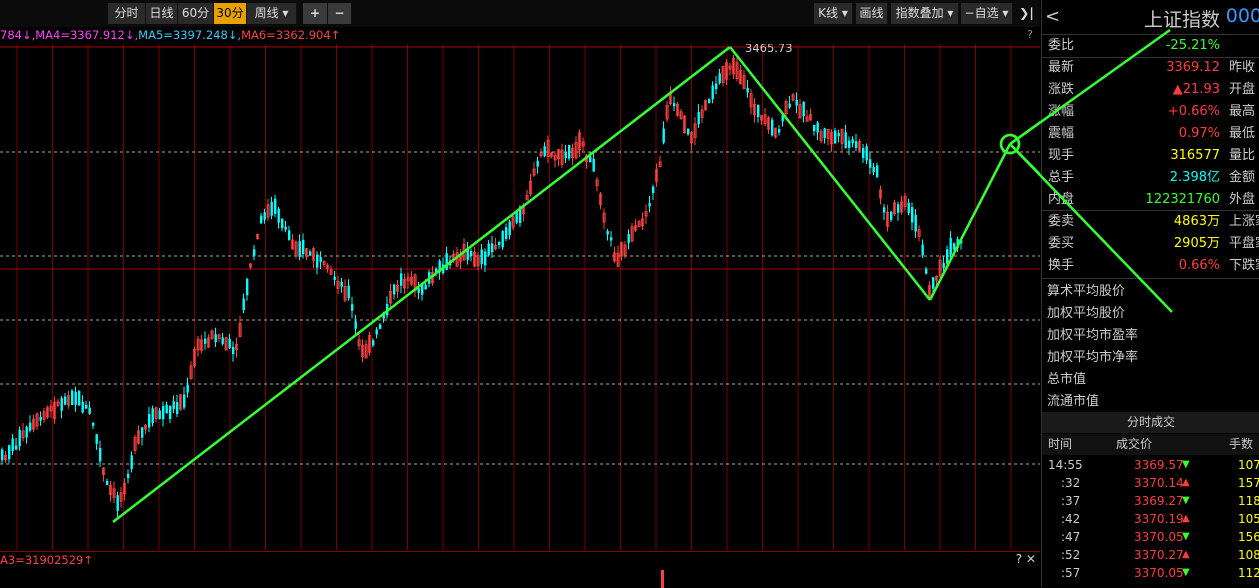 The width and height of the screenshot is (1259, 588). What do you see at coordinates (1071, 555) in the screenshot?
I see `trade-time: :52` at bounding box center [1071, 555].